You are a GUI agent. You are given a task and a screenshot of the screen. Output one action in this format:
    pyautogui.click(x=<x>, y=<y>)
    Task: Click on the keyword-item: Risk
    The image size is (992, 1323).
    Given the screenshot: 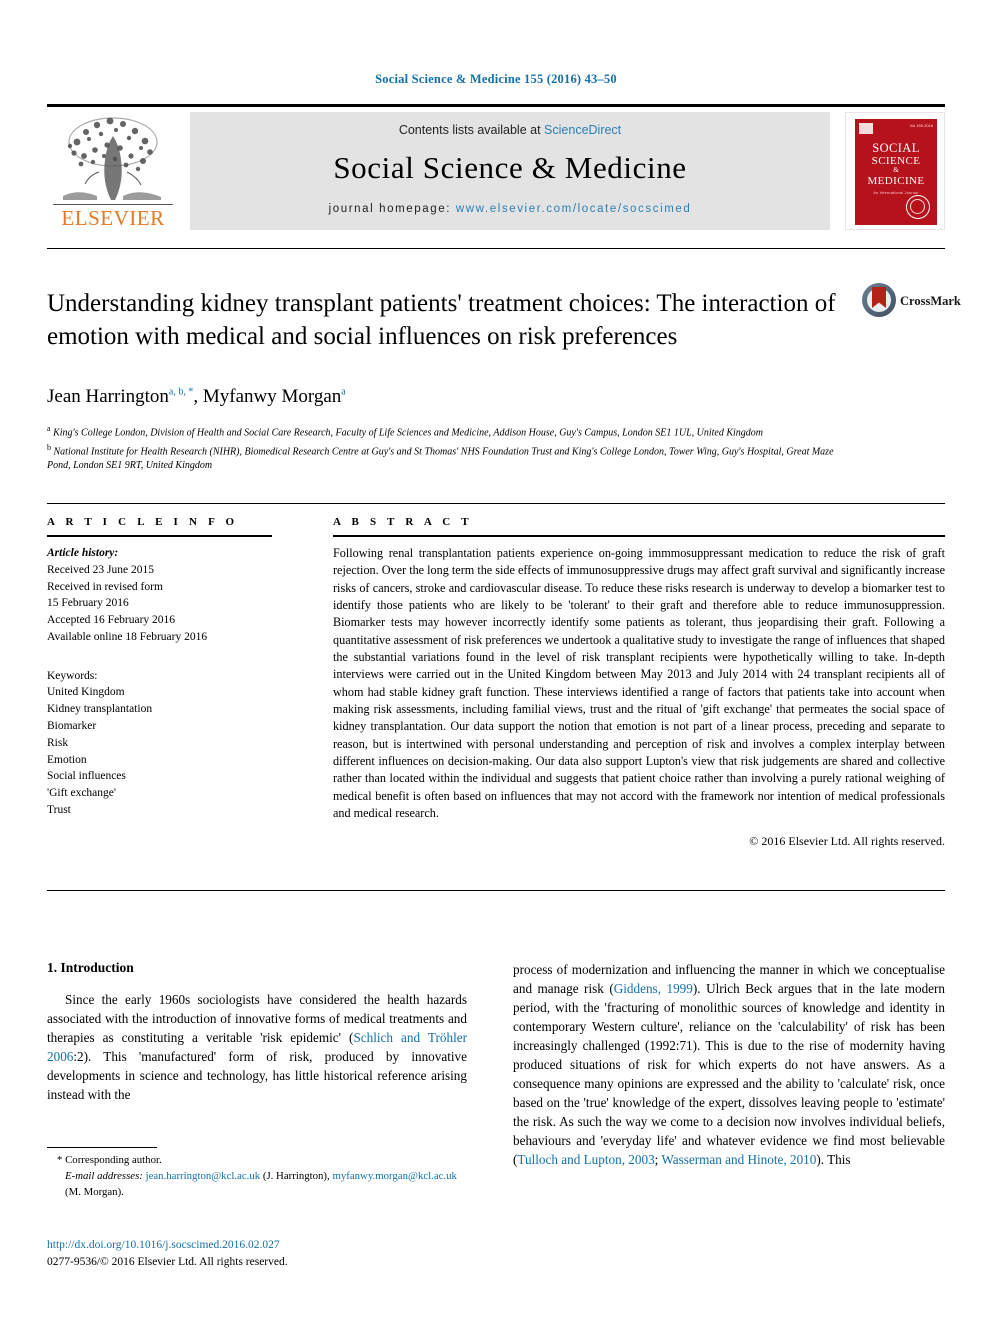 What is the action you would take?
    pyautogui.click(x=58, y=742)
    